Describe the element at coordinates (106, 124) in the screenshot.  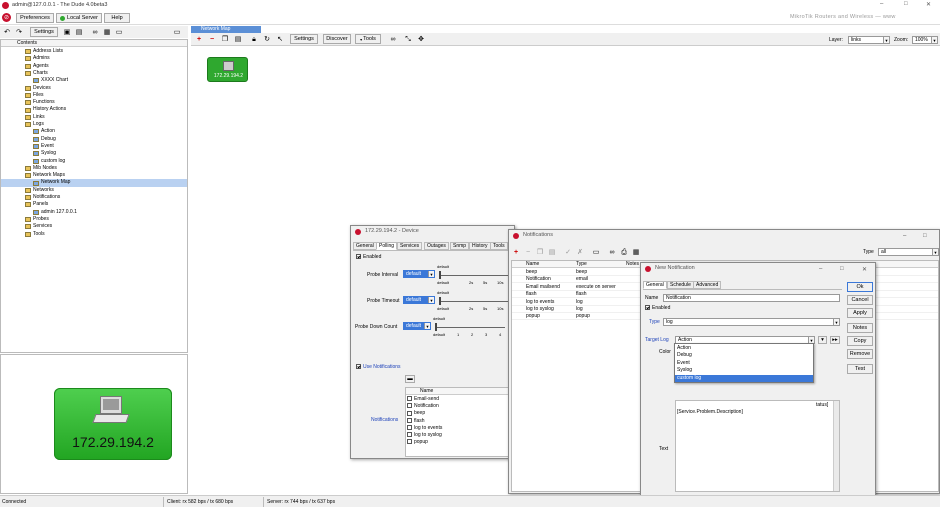
I see `tree-item: Logs` at that location.